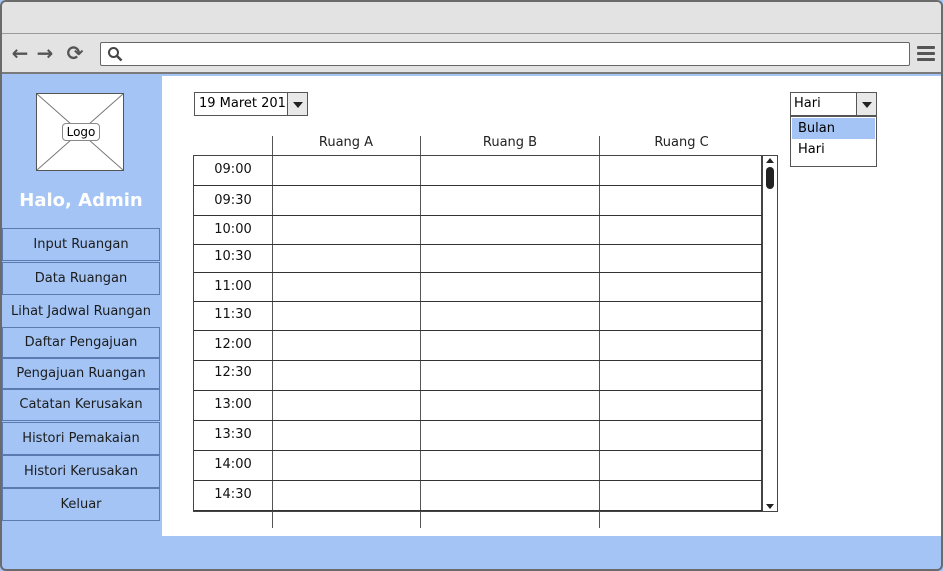 The width and height of the screenshot is (943, 571). I want to click on time-label: 09:00, so click(233, 169).